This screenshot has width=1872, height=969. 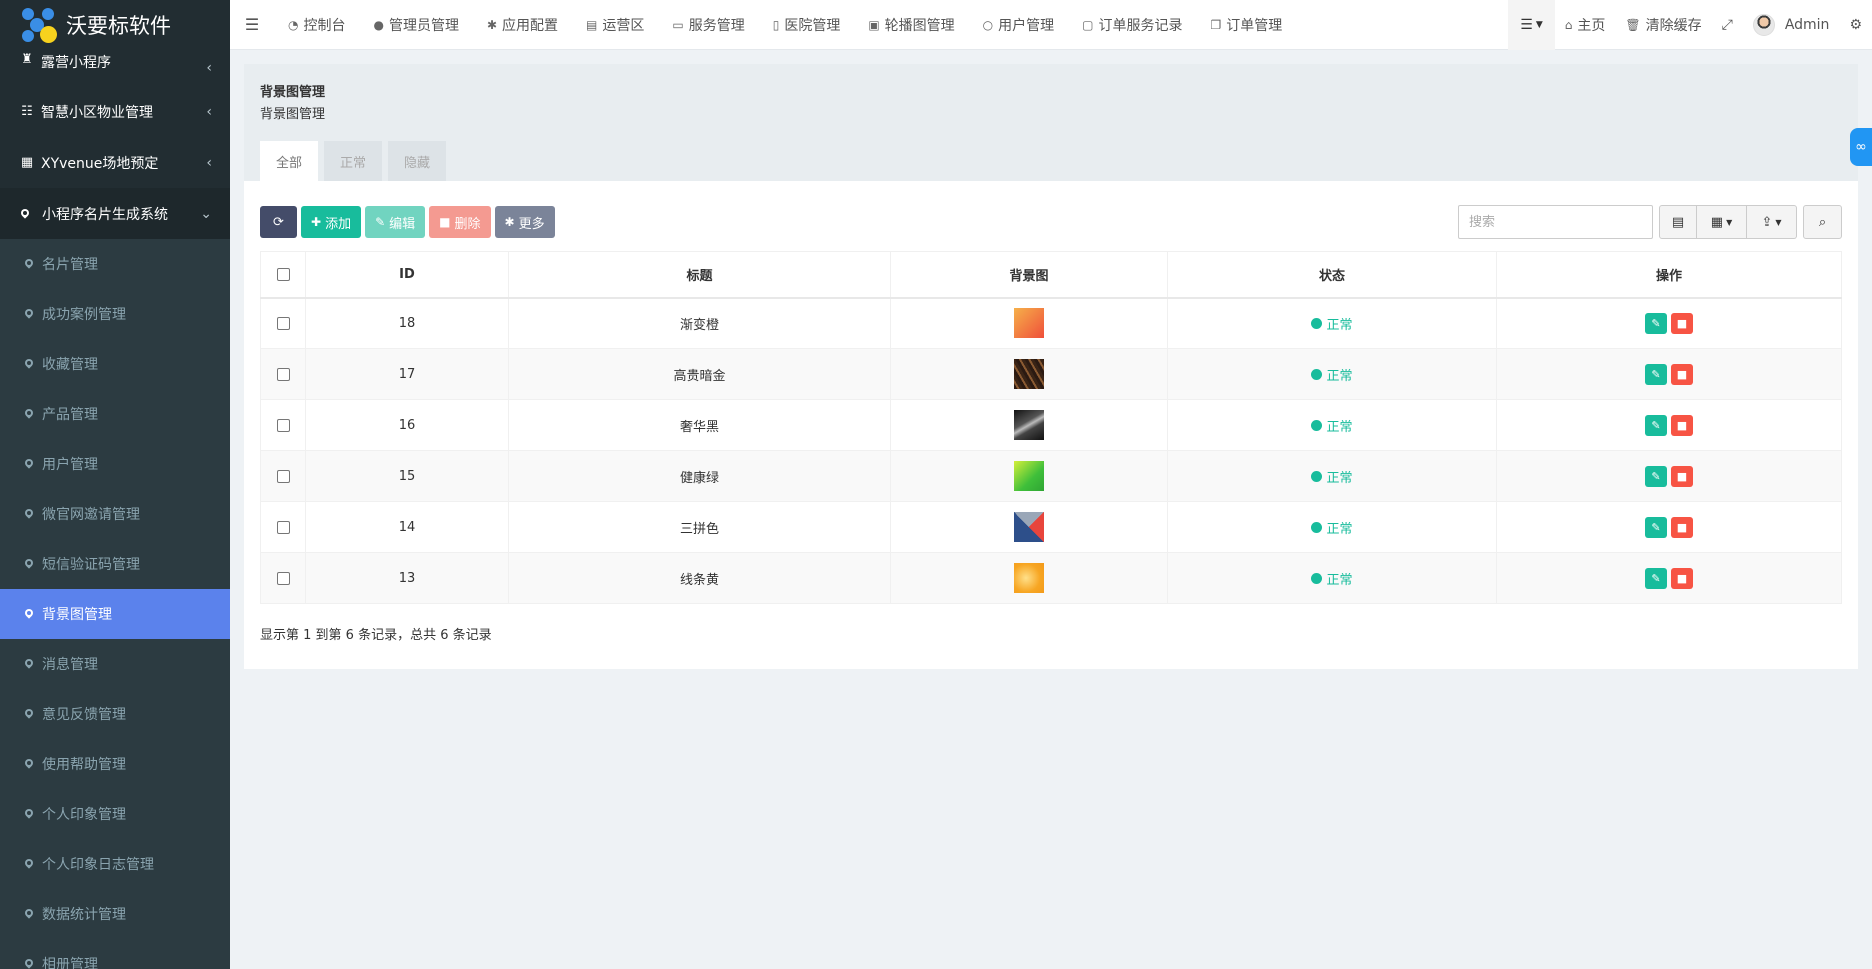 I want to click on sidebar-group-venue: ▦ XYvenue场地预定 ‹, so click(x=115, y=162).